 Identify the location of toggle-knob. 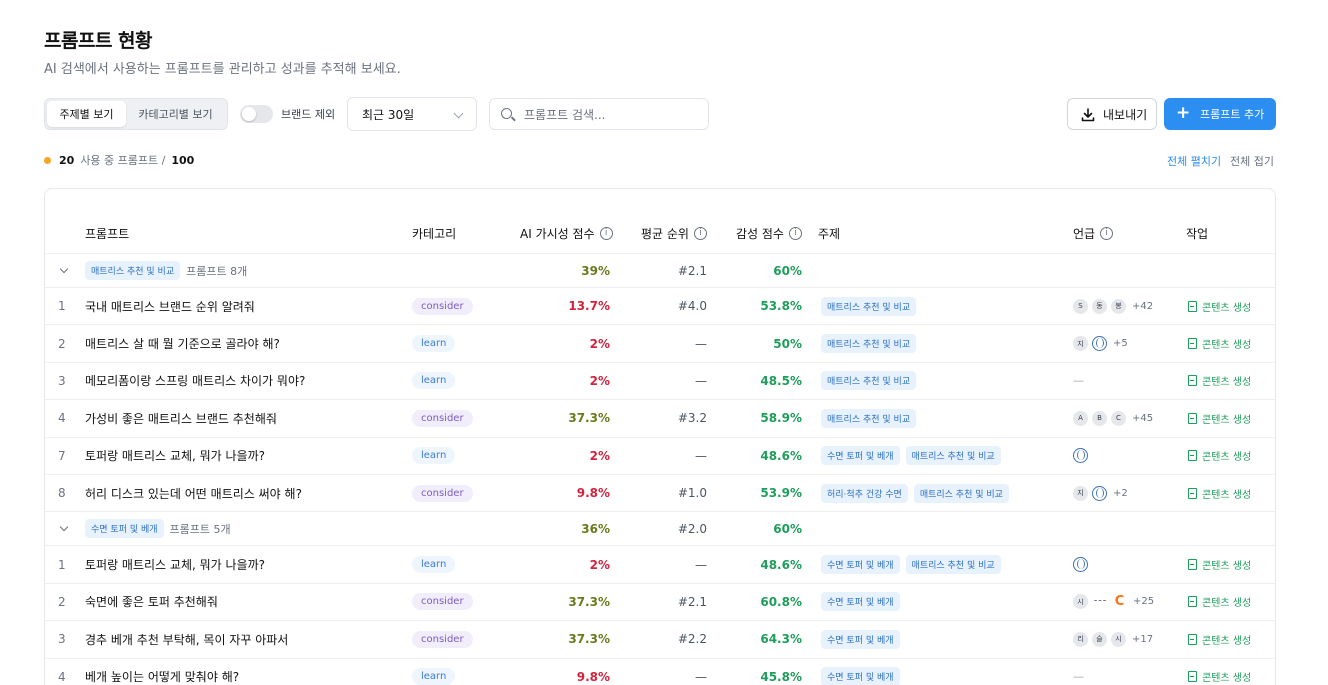
(249, 114).